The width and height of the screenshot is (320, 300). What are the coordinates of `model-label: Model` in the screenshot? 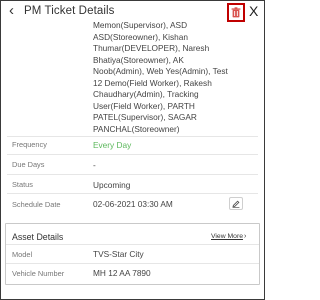 It's located at (22, 254).